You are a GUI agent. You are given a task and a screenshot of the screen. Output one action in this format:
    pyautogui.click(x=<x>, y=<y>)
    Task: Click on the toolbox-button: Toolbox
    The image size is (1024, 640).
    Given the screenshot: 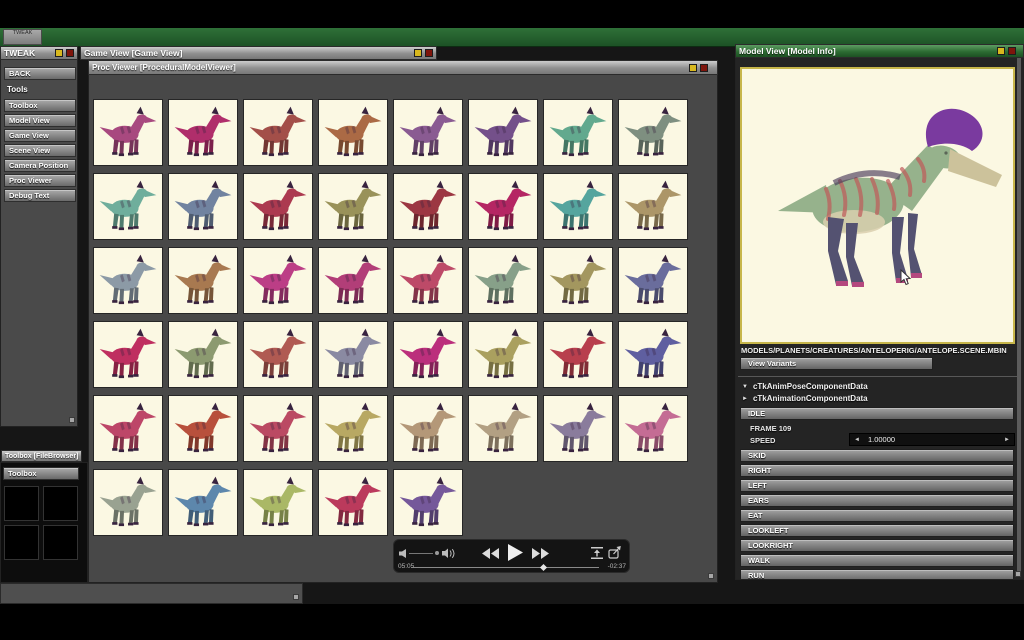 What is the action you would take?
    pyautogui.click(x=41, y=473)
    